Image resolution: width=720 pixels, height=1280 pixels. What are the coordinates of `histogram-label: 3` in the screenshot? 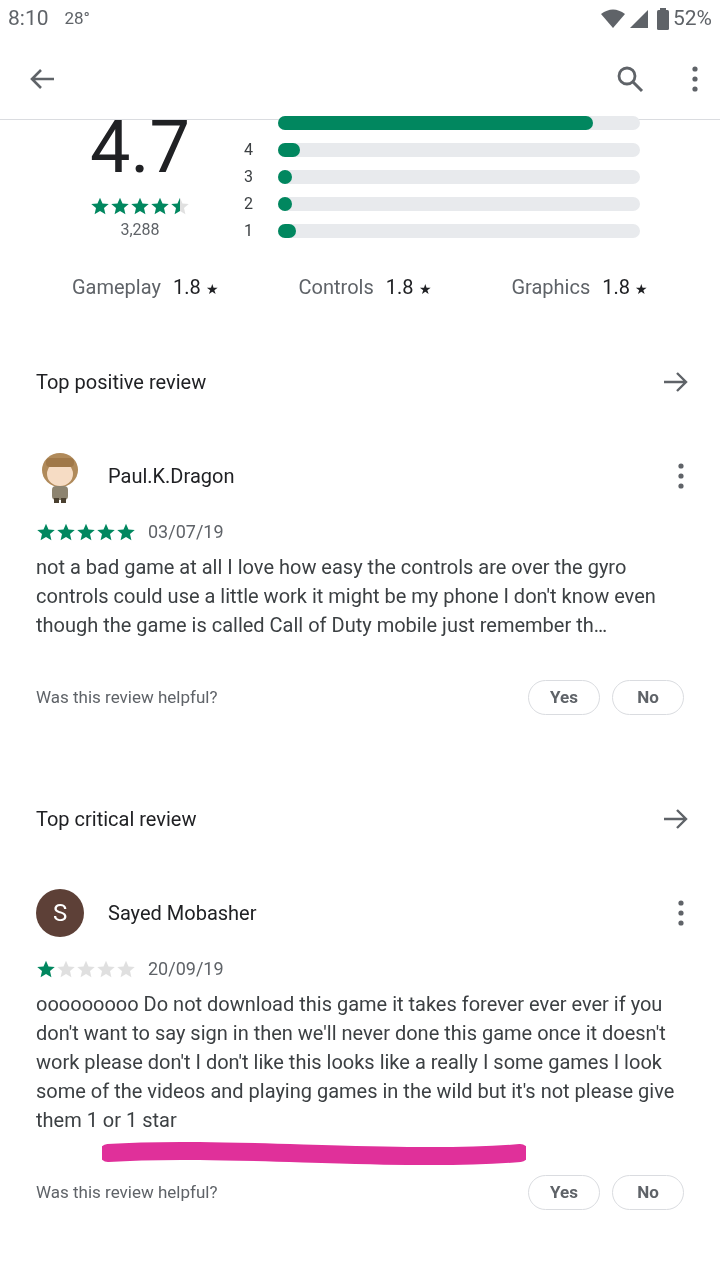 It's located at (249, 177).